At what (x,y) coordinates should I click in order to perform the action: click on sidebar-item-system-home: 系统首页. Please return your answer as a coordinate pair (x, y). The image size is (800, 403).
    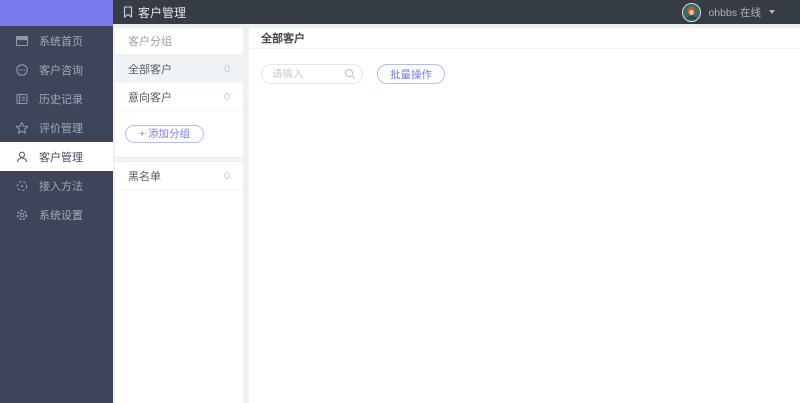
    Looking at the image, I should click on (56, 40).